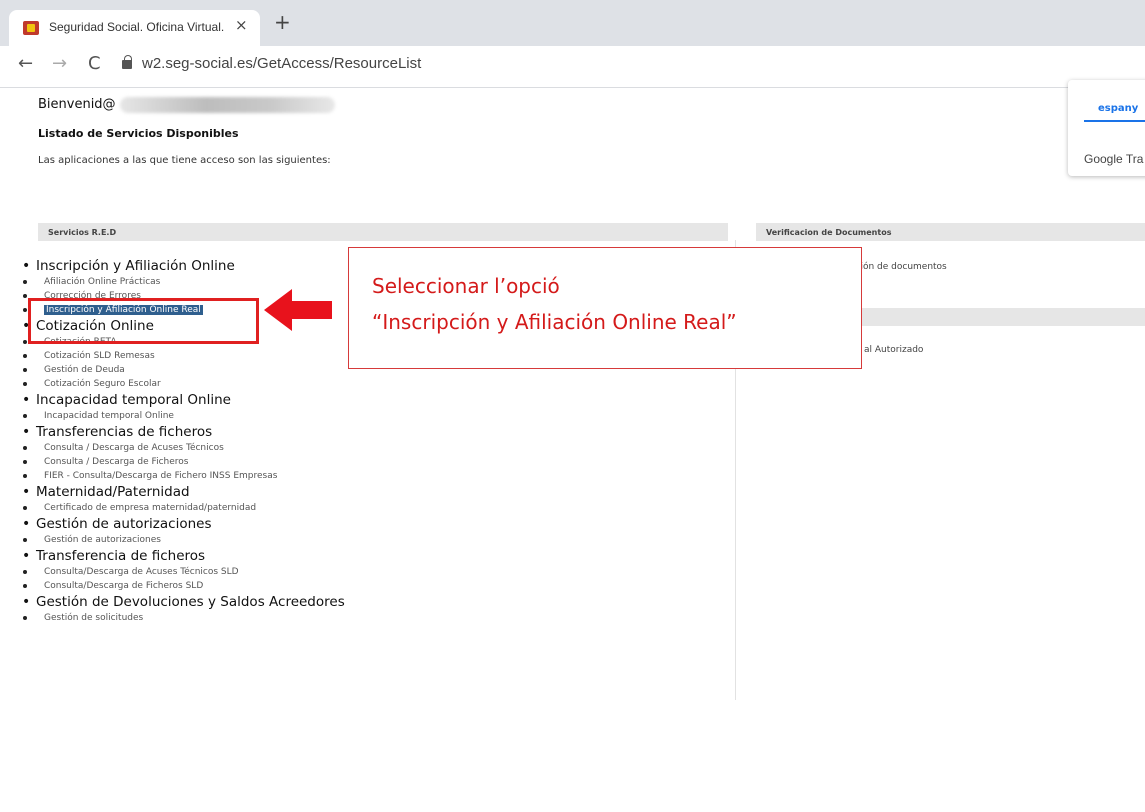 The width and height of the screenshot is (1145, 812). What do you see at coordinates (383, 232) in the screenshot?
I see `red-services-header: Servicios R.E.D` at bounding box center [383, 232].